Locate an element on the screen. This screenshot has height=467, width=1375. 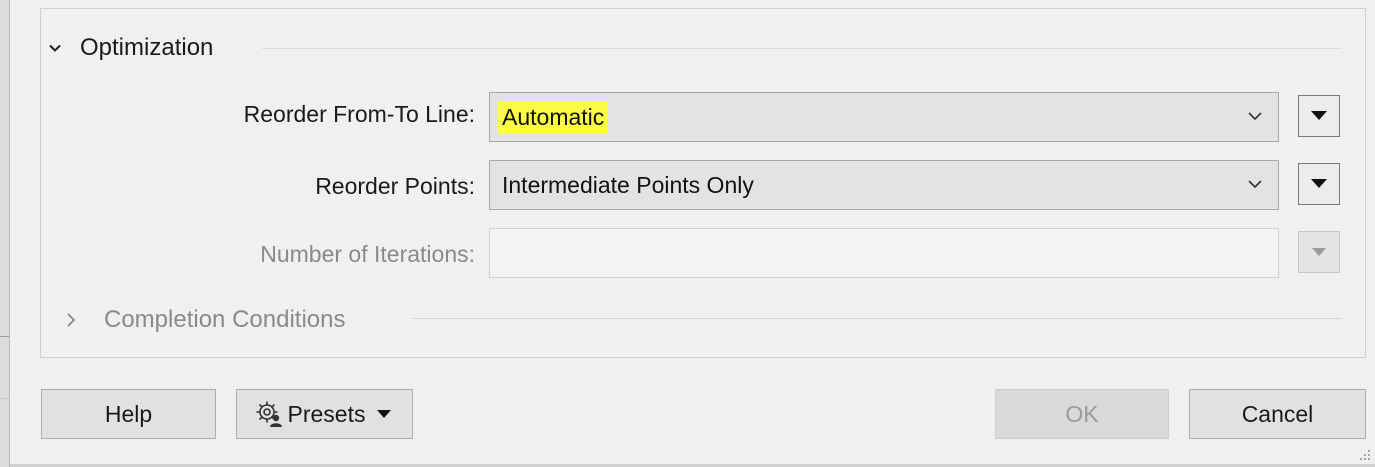
reorder-points-select: Intermediate Points Only is located at coordinates (884, 185).